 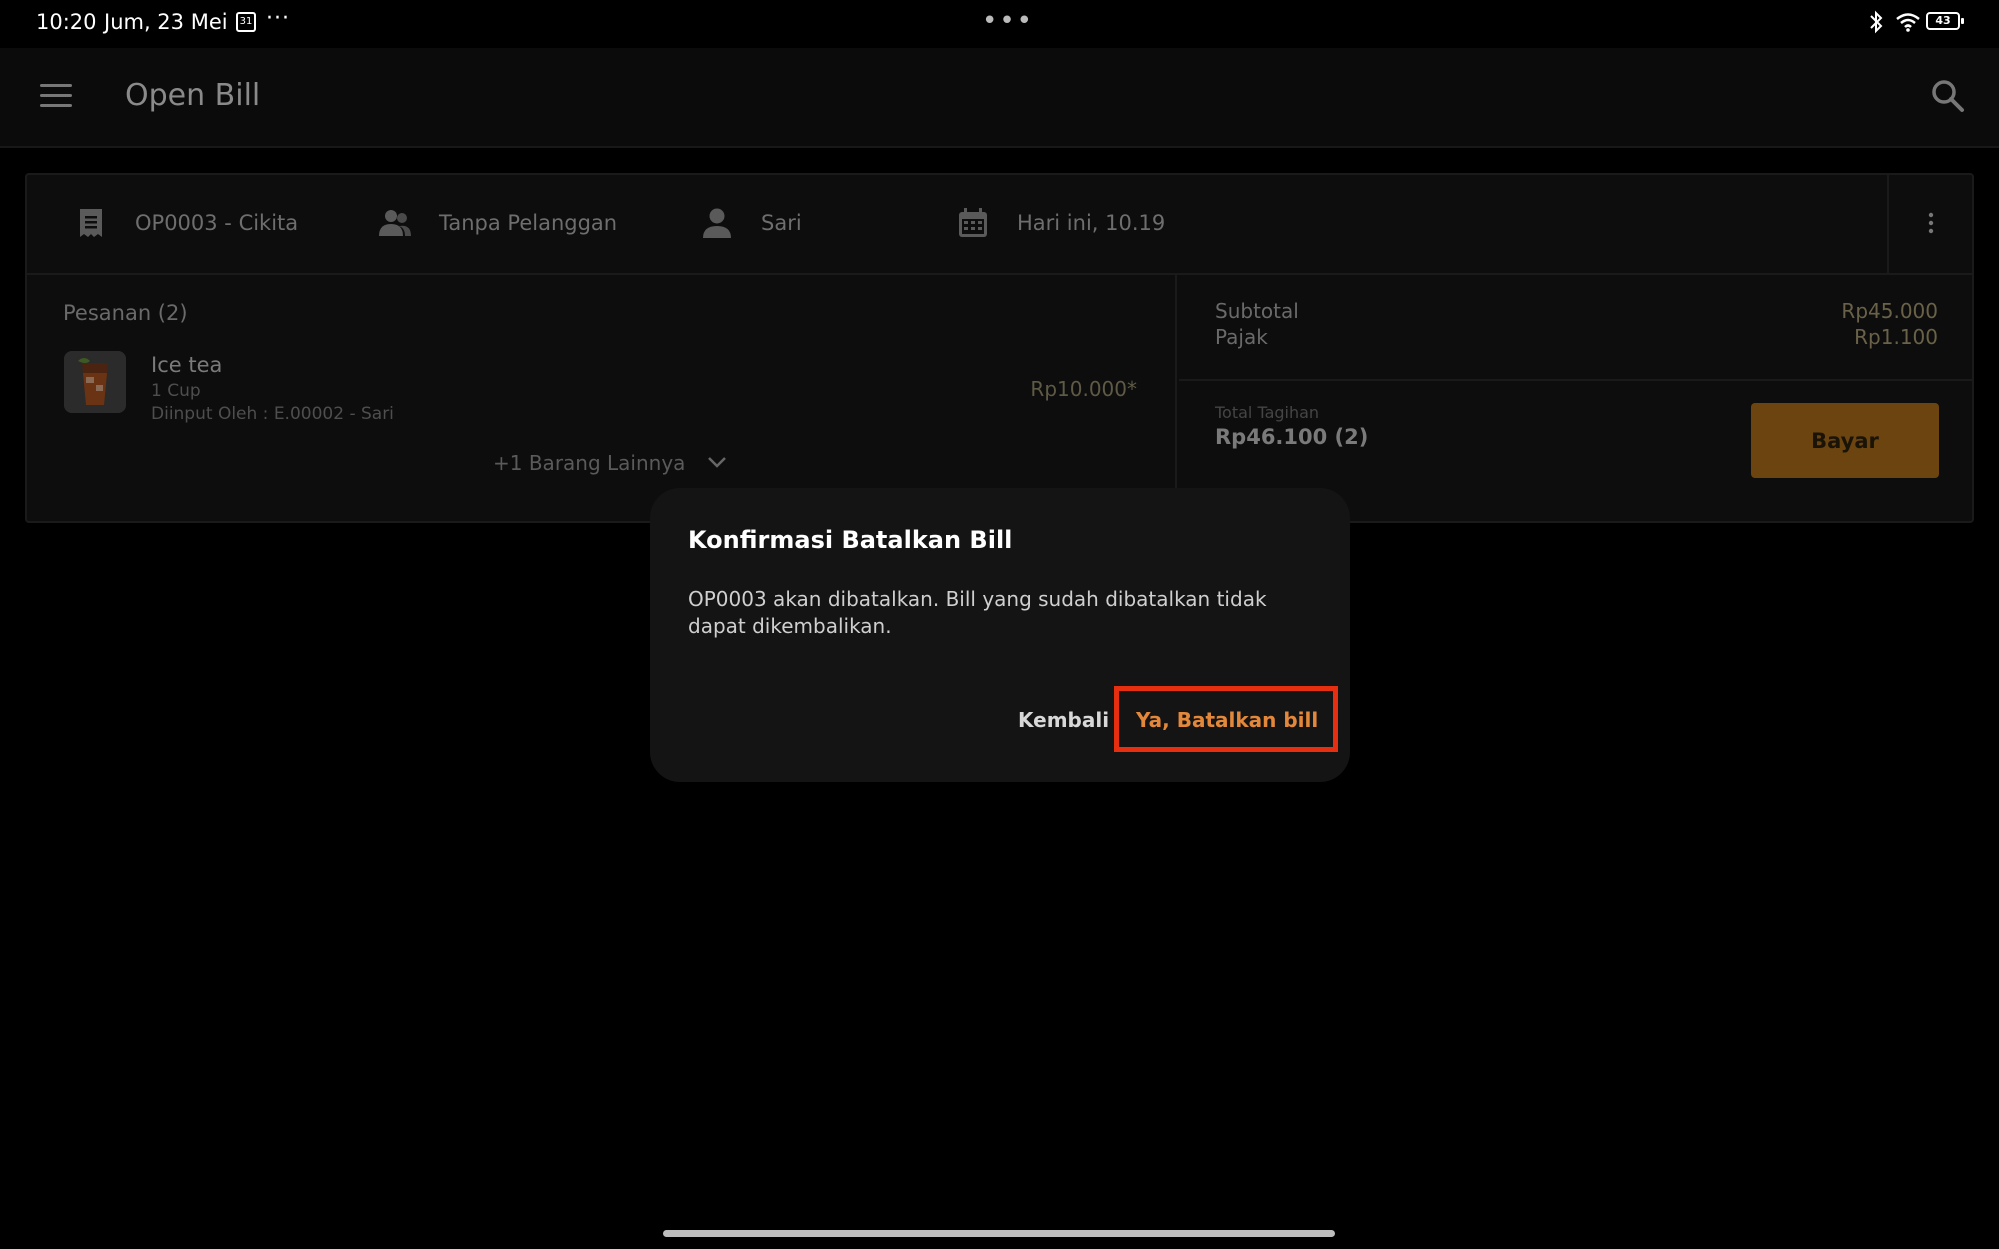 What do you see at coordinates (1267, 412) in the screenshot?
I see `total-label: Total Tagihan` at bounding box center [1267, 412].